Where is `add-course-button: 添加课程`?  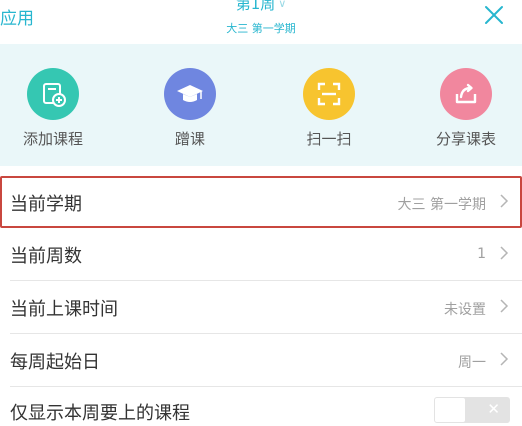 add-course-button: 添加课程 is located at coordinates (54, 108).